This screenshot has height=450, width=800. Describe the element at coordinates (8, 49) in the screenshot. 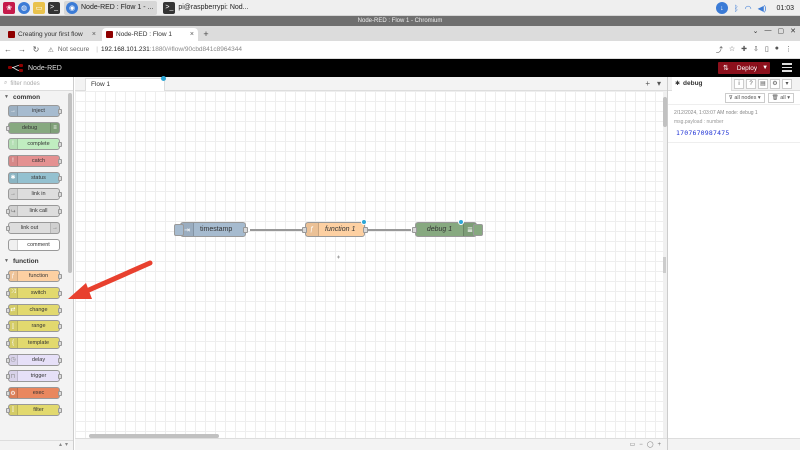

I see `back-icon: ←` at that location.